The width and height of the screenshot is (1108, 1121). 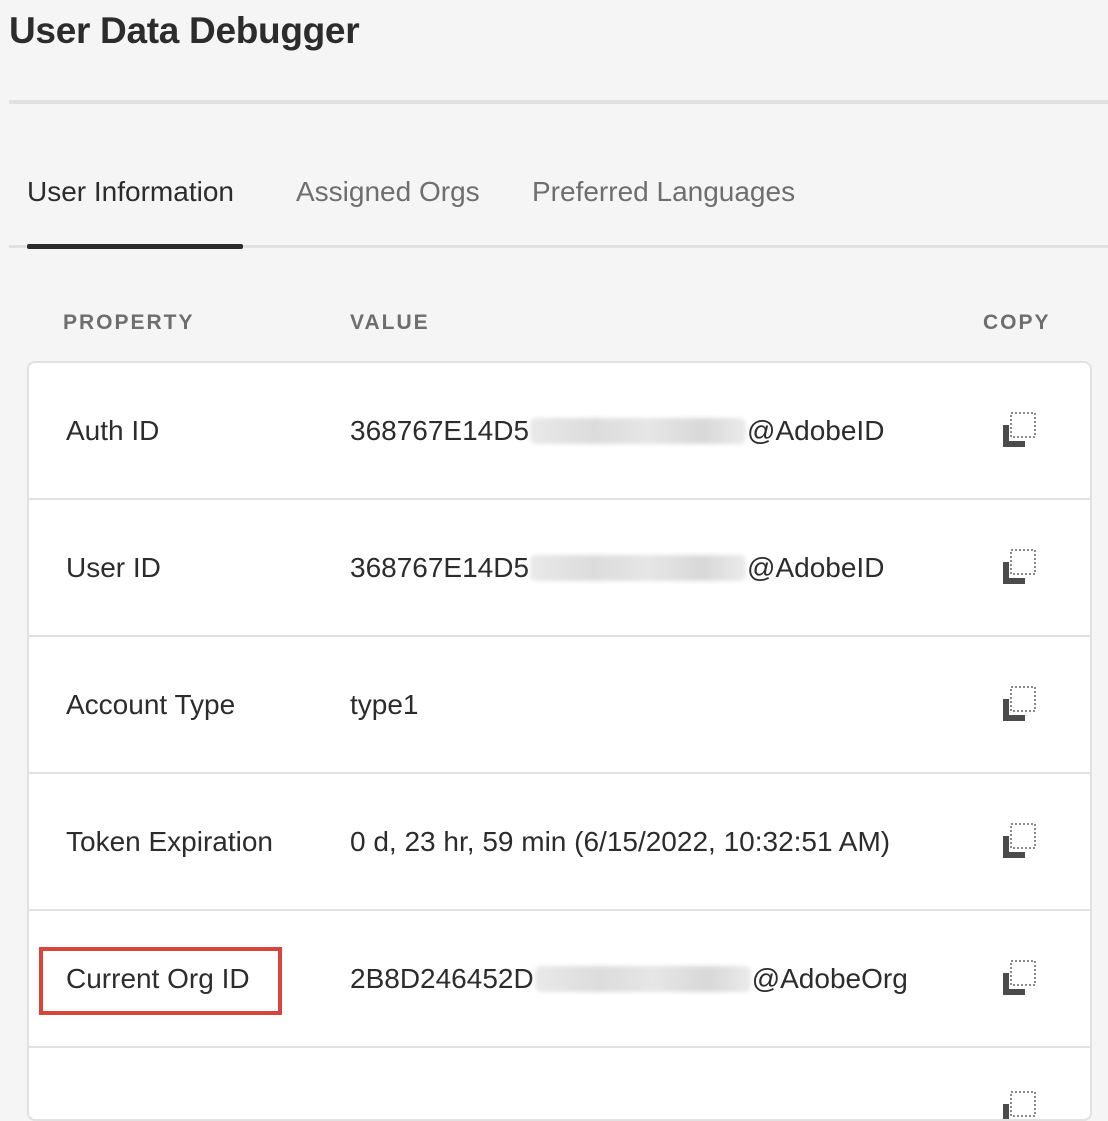 What do you see at coordinates (558, 102) in the screenshot?
I see `title-divider` at bounding box center [558, 102].